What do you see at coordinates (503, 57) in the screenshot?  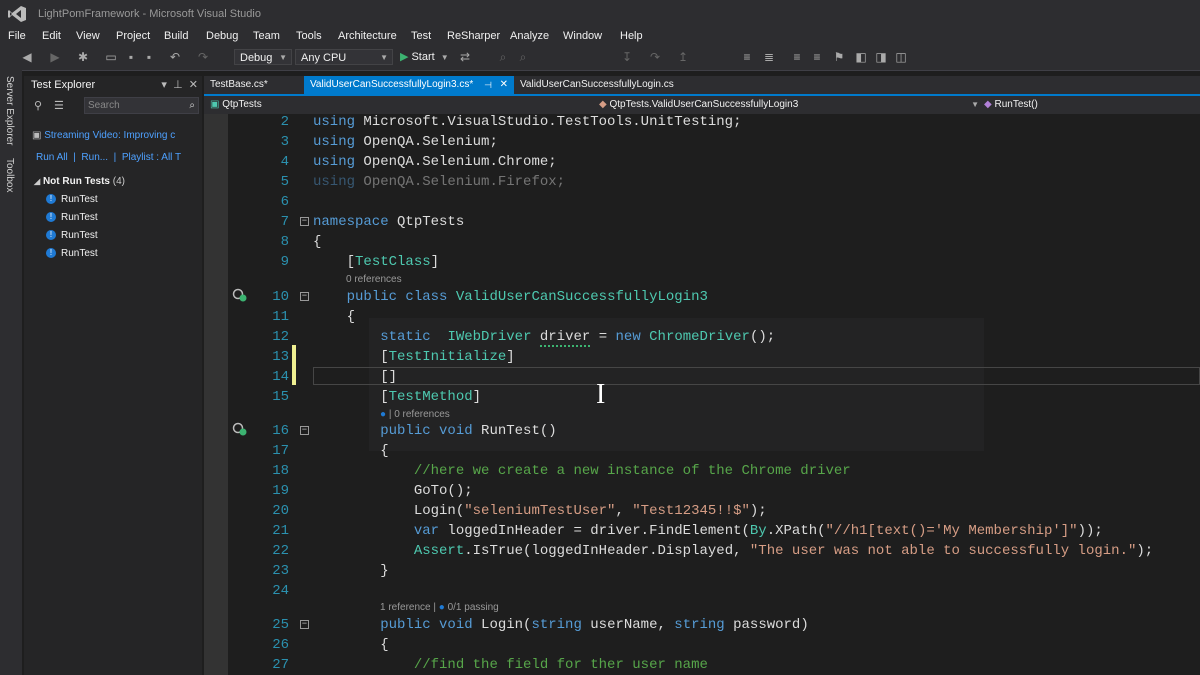 I see `find-icon: ⌕` at bounding box center [503, 57].